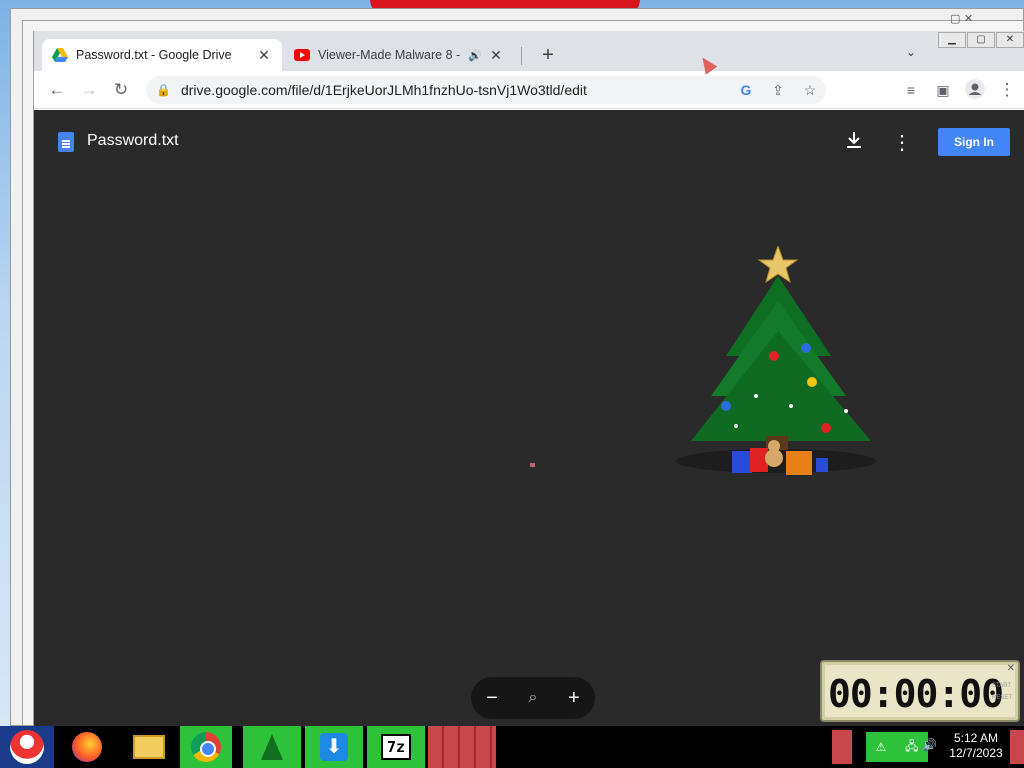  Describe the element at coordinates (746, 90) in the screenshot. I see `google-lens-icon: G` at that location.